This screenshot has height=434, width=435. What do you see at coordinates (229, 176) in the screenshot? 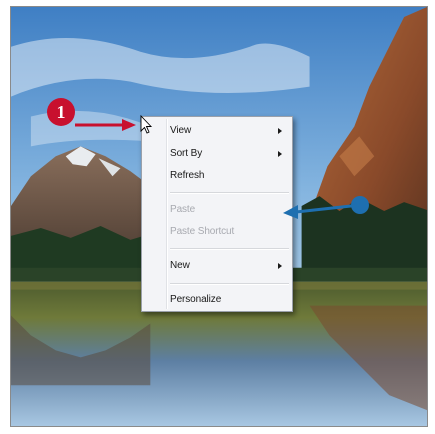
I see `menu-item-refresh: Refresh` at bounding box center [229, 176].